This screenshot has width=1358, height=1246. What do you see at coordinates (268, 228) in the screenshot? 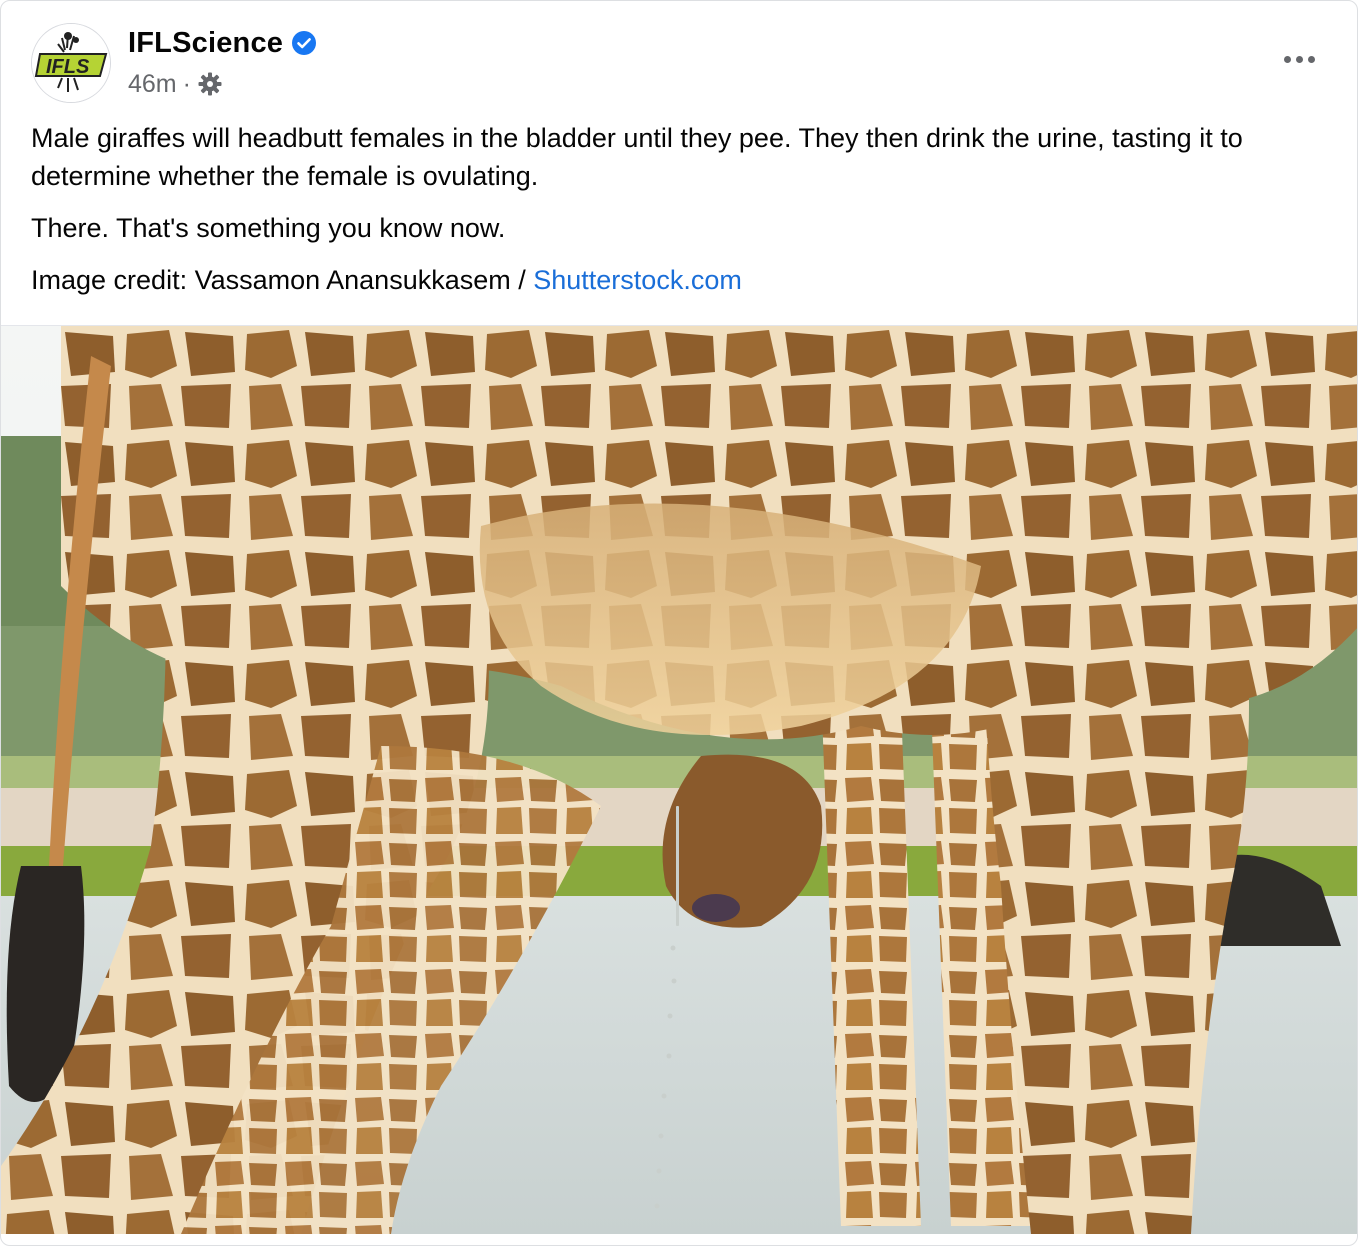
I see `post-paragraph: There. That's something you know now.` at bounding box center [268, 228].